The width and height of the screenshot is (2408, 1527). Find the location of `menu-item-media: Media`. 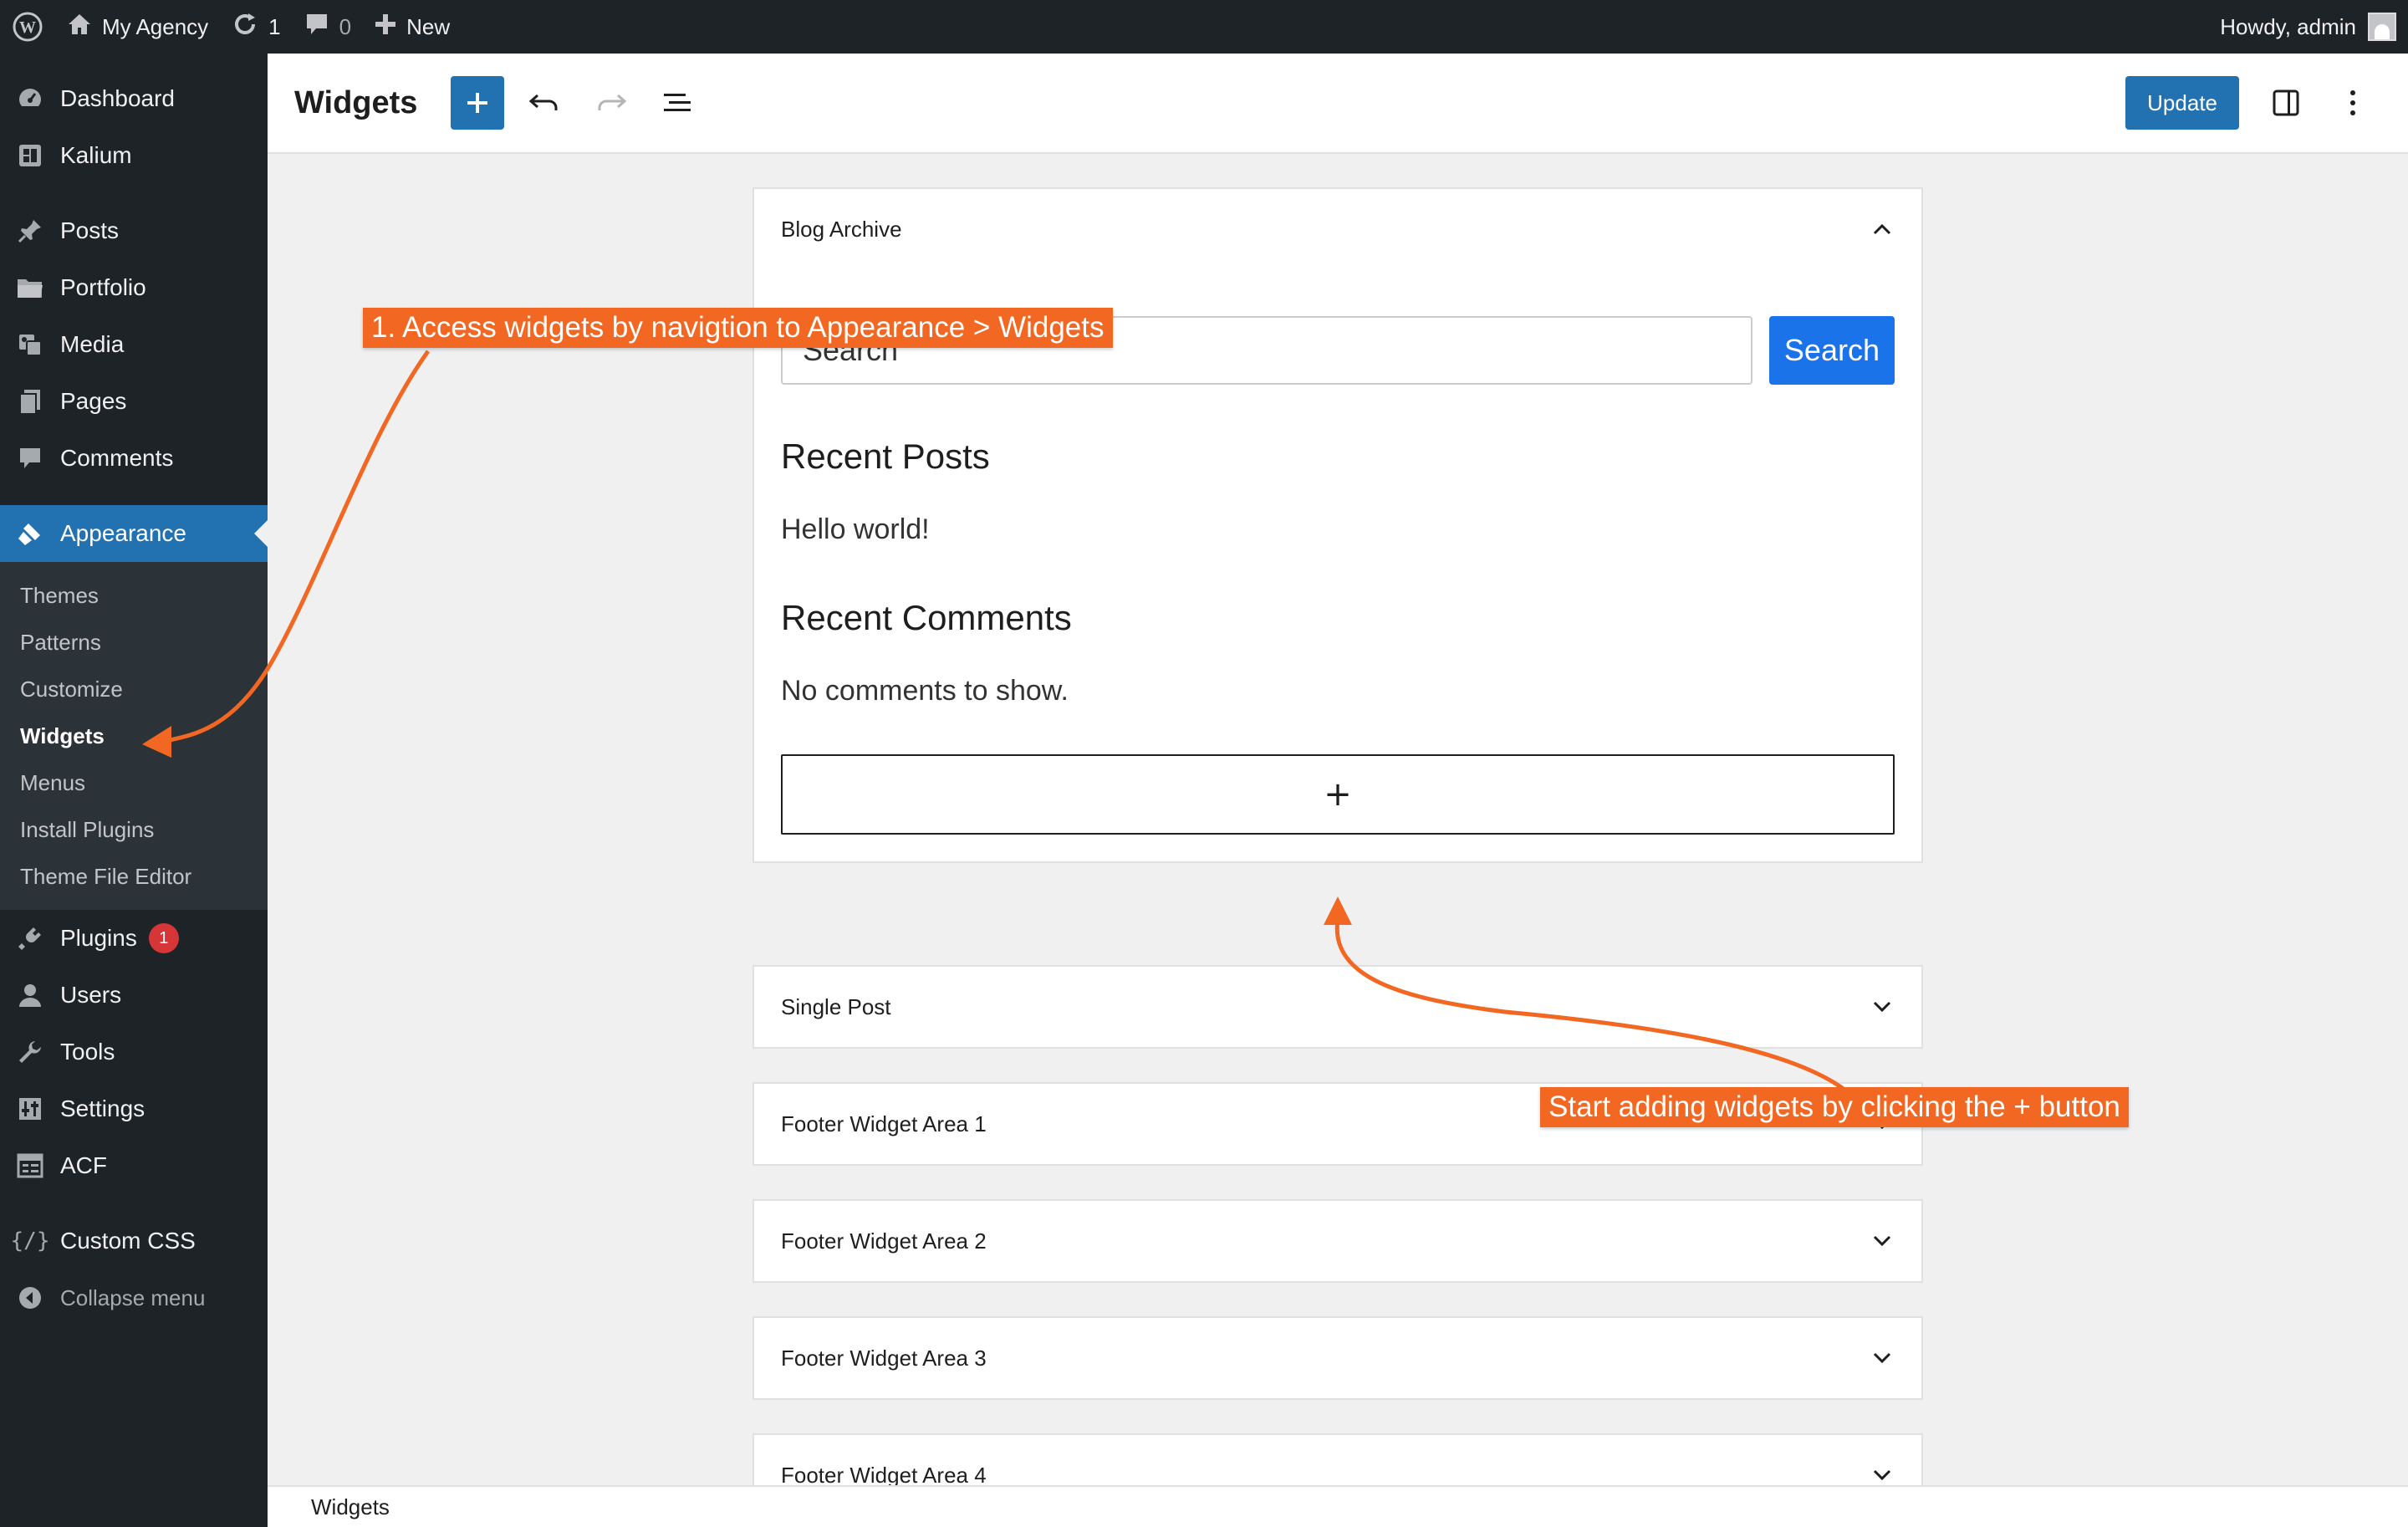

menu-item-media: Media is located at coordinates (134, 345).